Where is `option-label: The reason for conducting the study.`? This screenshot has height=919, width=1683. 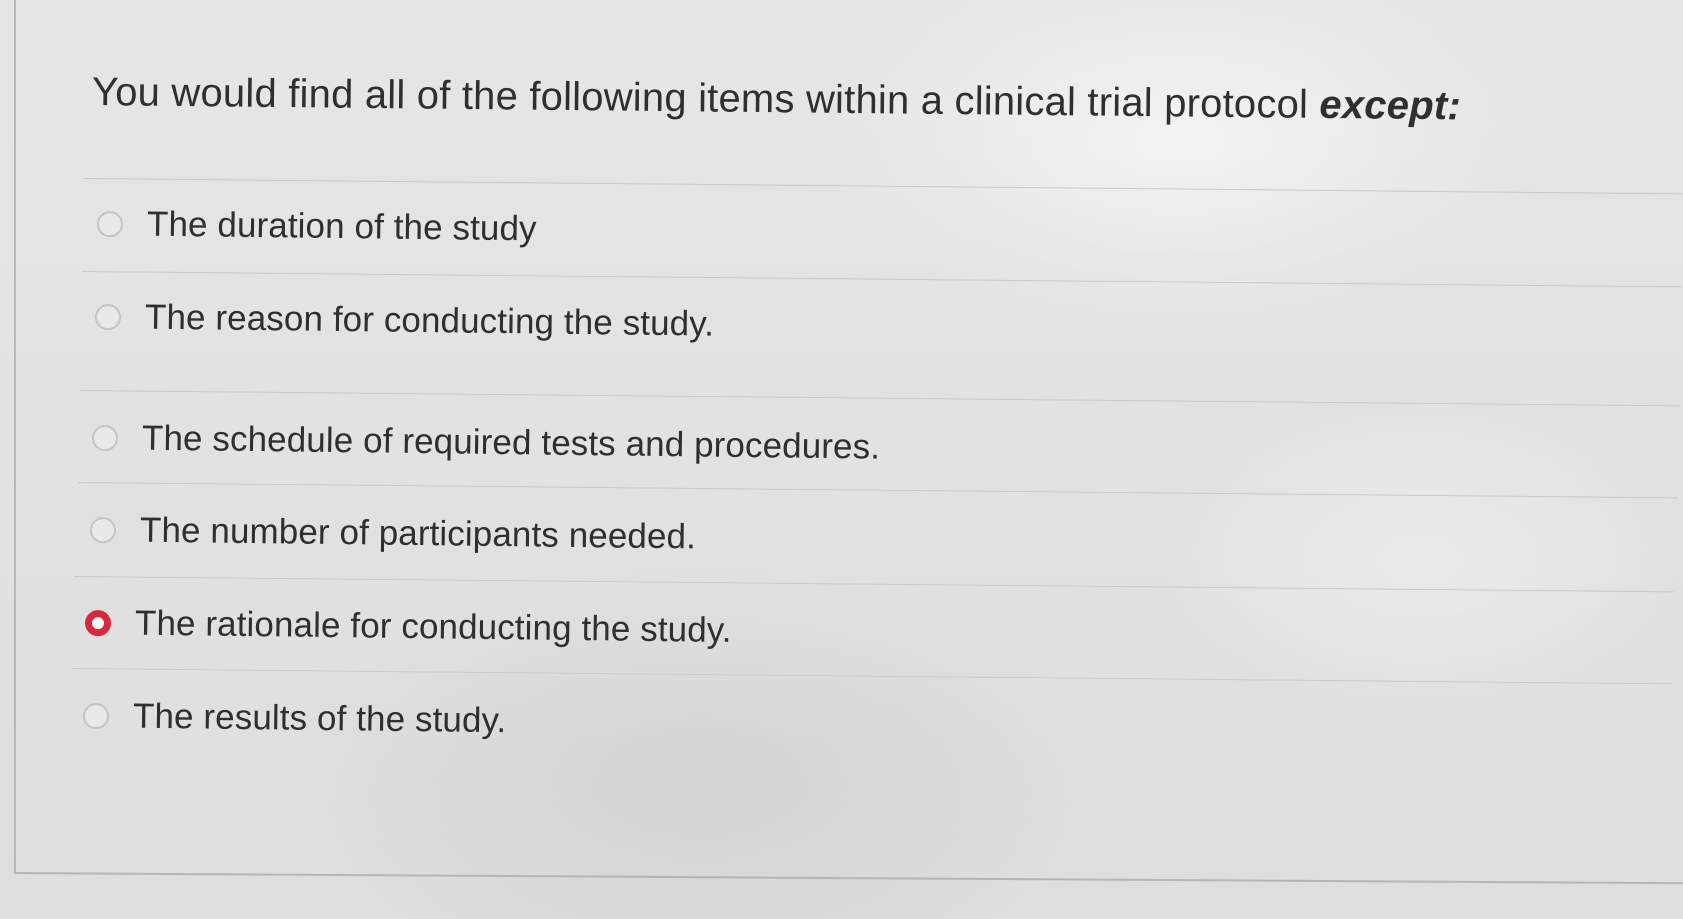 option-label: The reason for conducting the study. is located at coordinates (429, 320).